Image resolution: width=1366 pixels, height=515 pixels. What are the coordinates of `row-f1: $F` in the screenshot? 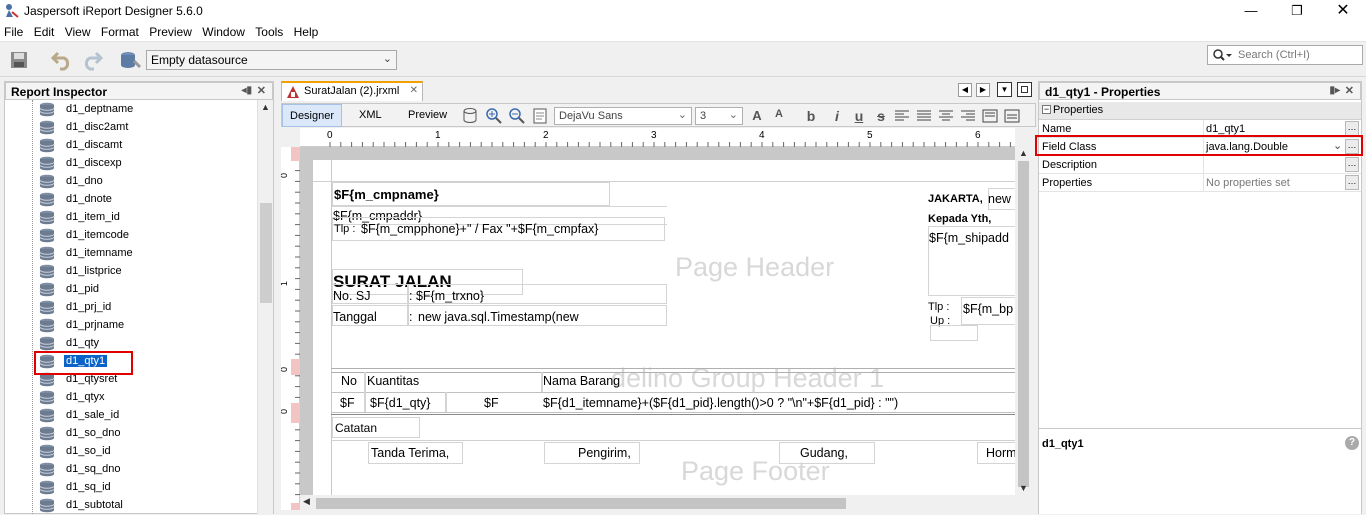 It's located at (347, 403).